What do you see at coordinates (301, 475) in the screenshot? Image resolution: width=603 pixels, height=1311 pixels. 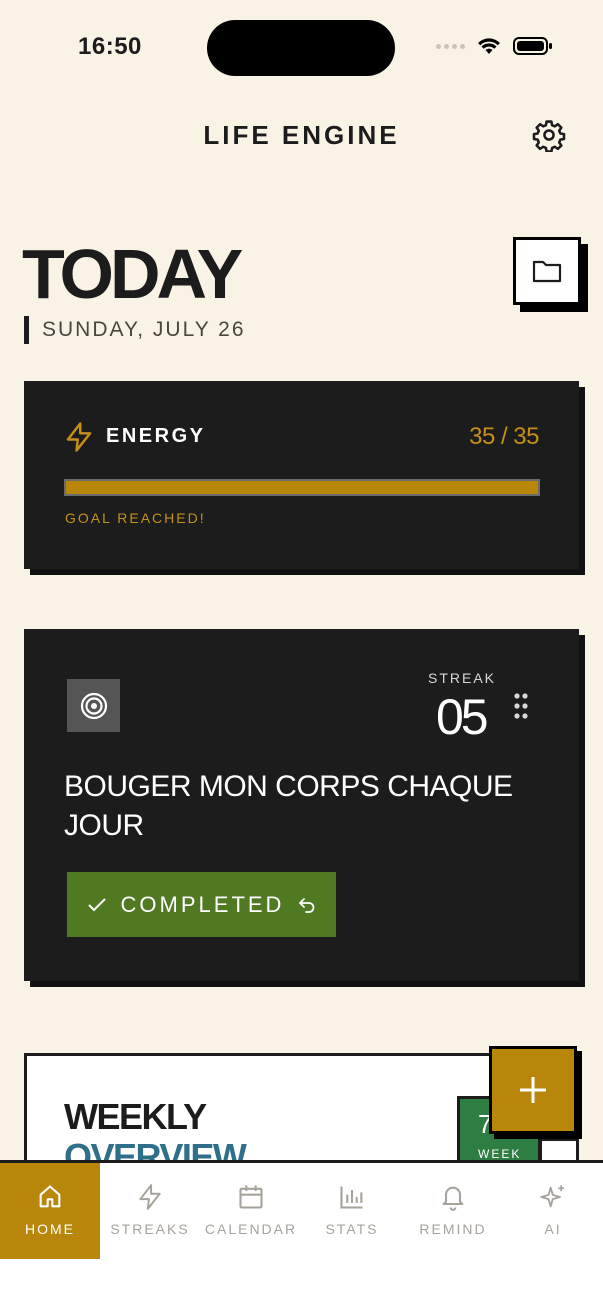 I see `energy-card: ENERGY 35 / 35 GOAL REACHED!` at bounding box center [301, 475].